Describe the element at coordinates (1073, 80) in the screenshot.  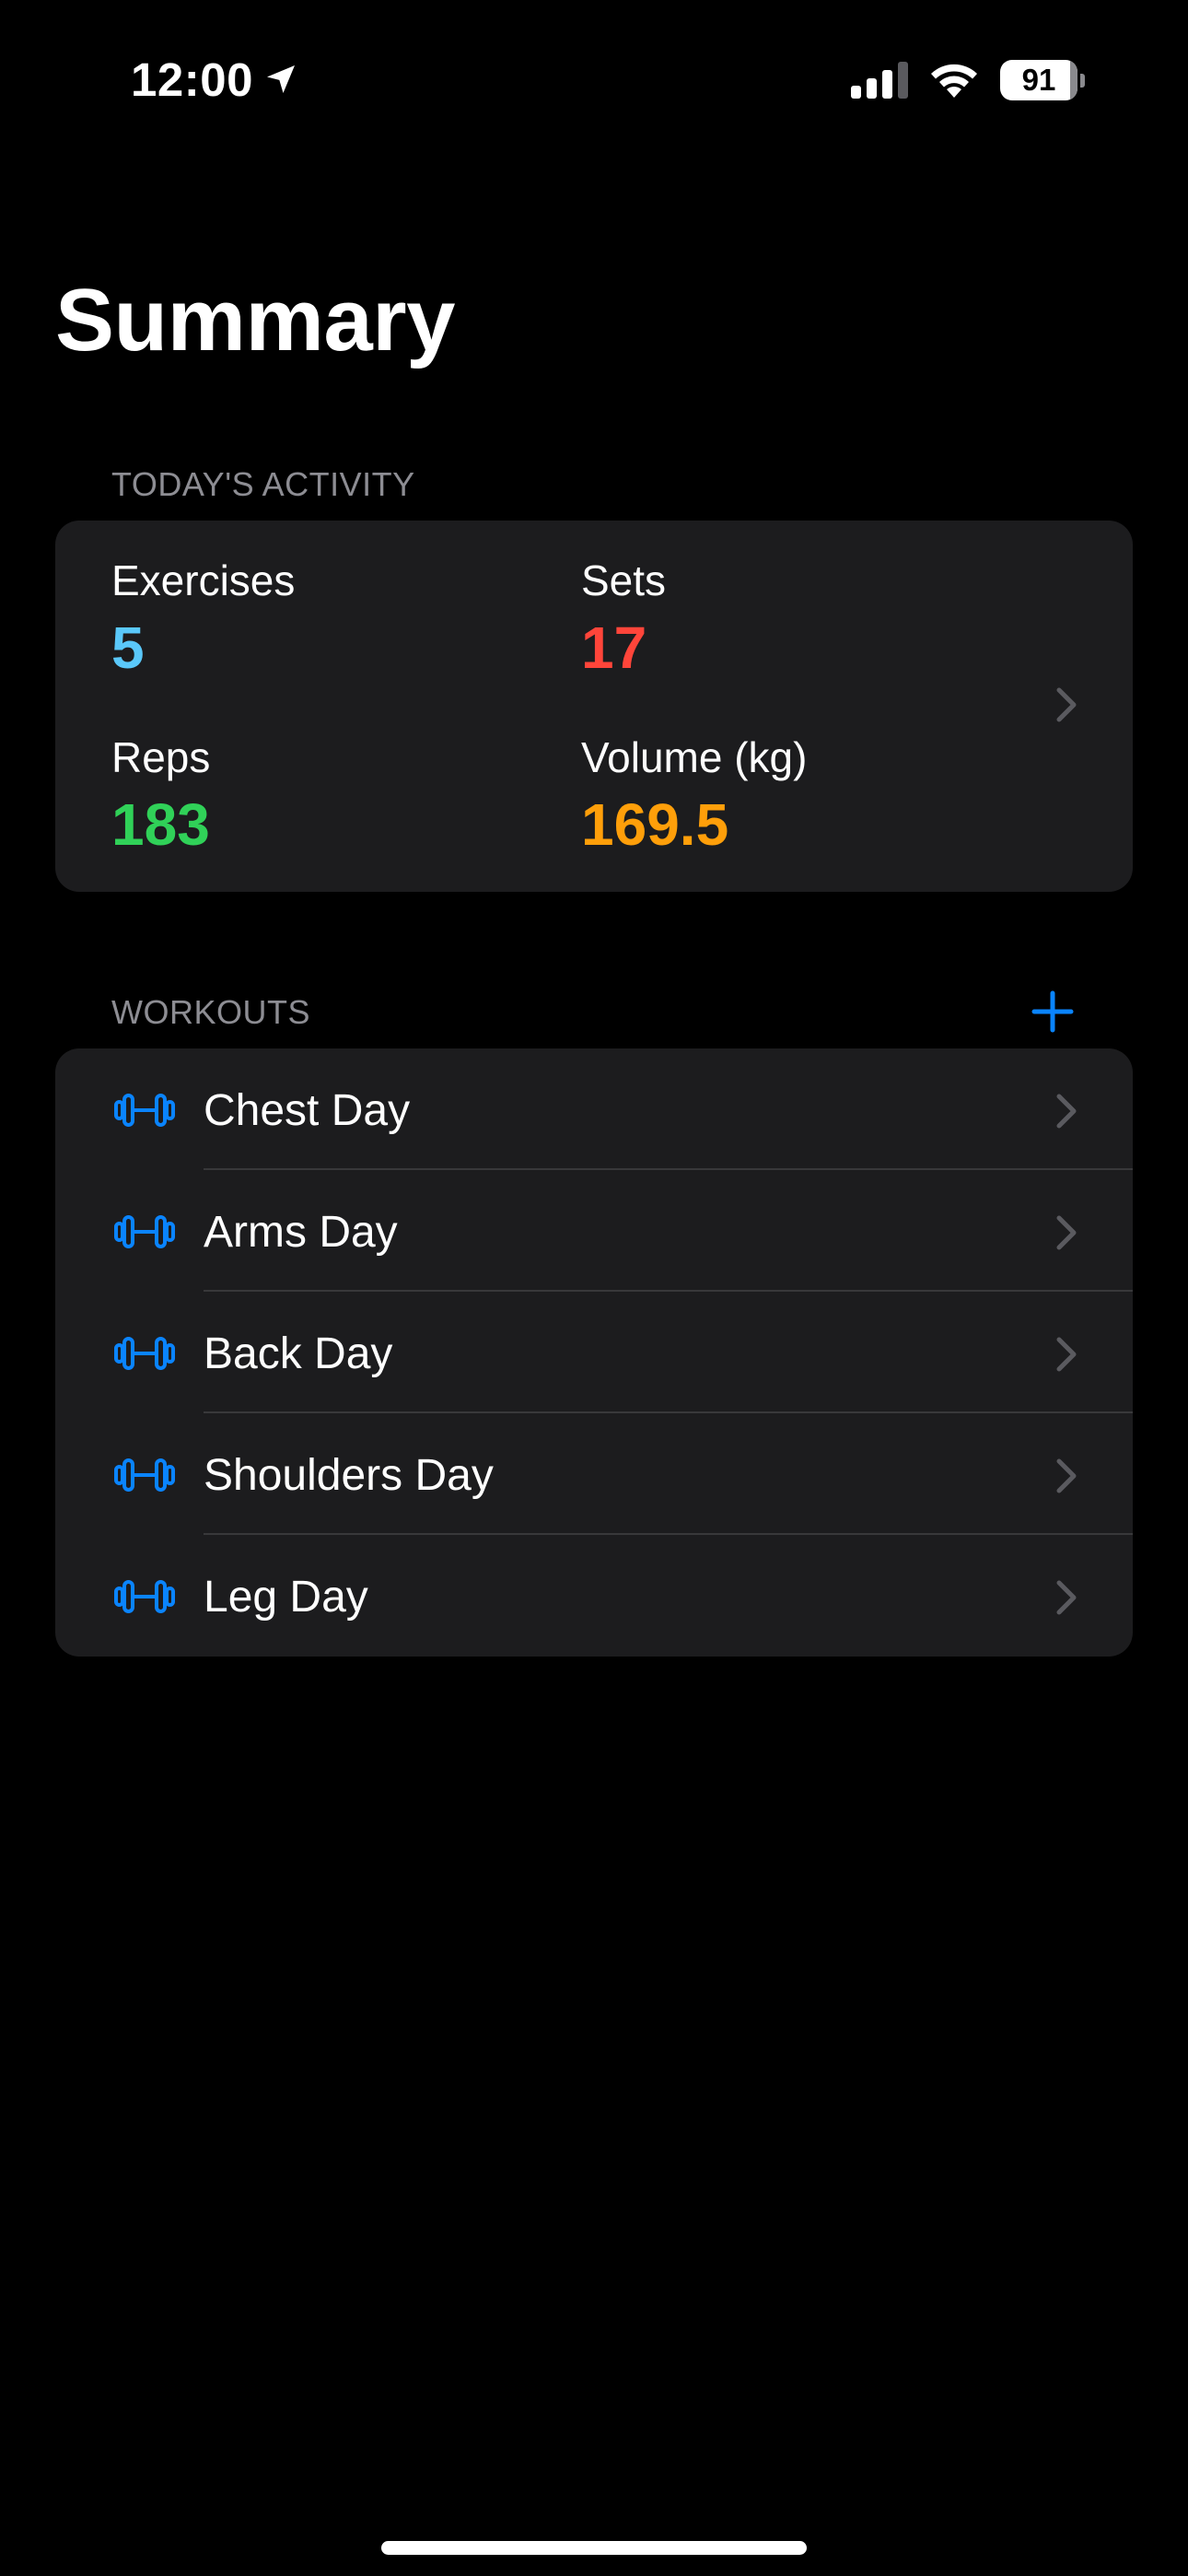
I see `battery-empty-portion` at that location.